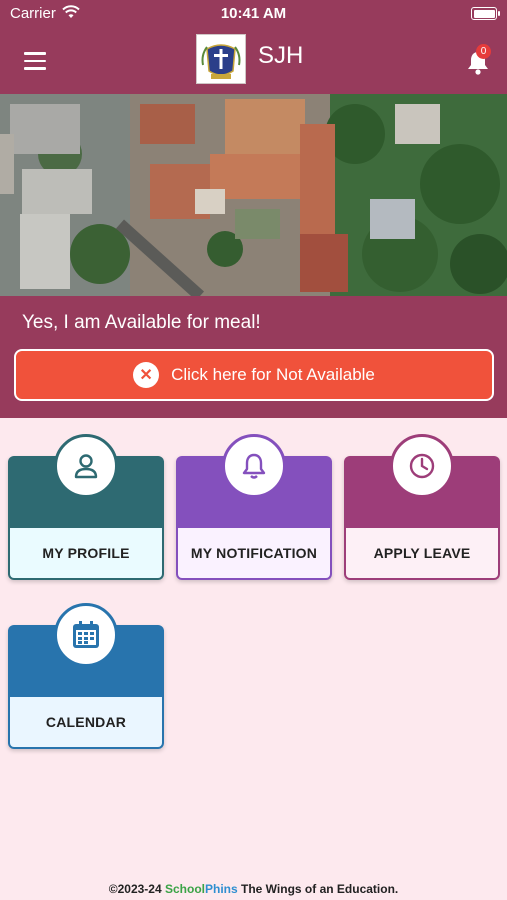 Image resolution: width=507 pixels, height=900 pixels. I want to click on menu-icon, so click(35, 61).